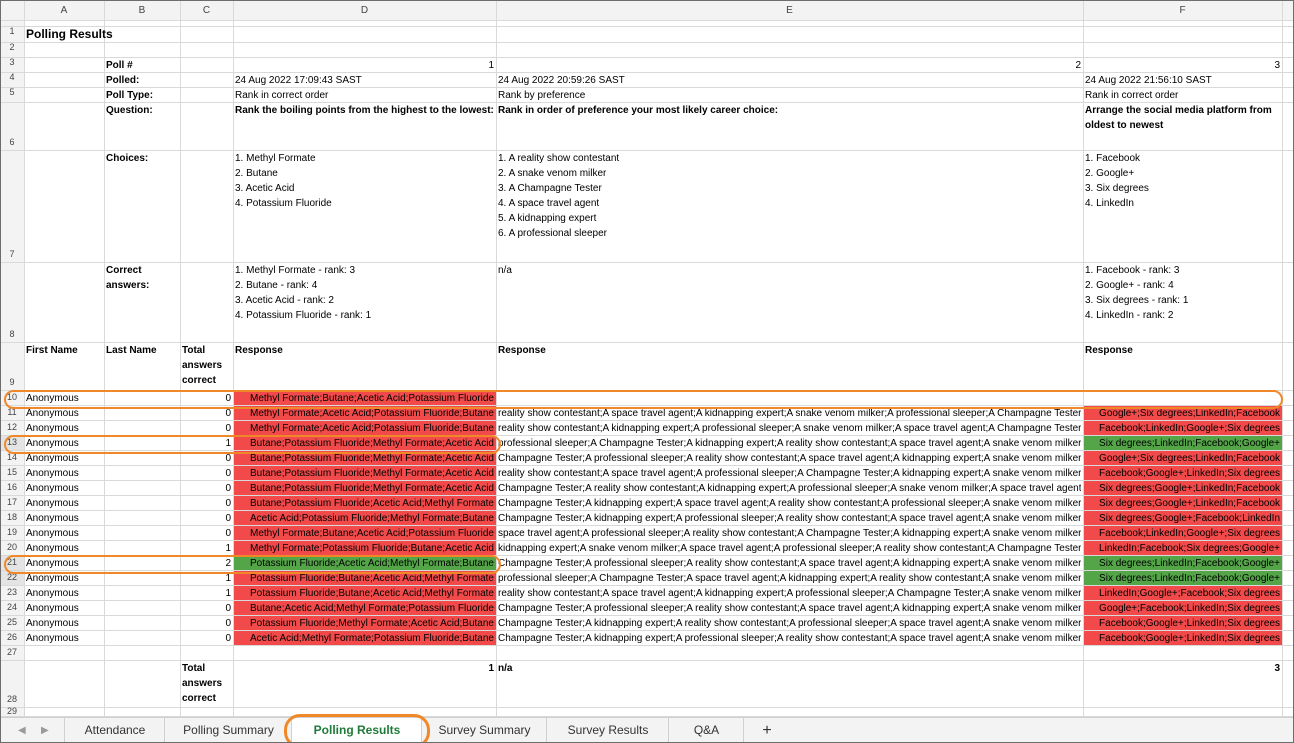 This screenshot has height=743, width=1294. What do you see at coordinates (12, 592) in the screenshot?
I see `row-header-23: 23` at bounding box center [12, 592].